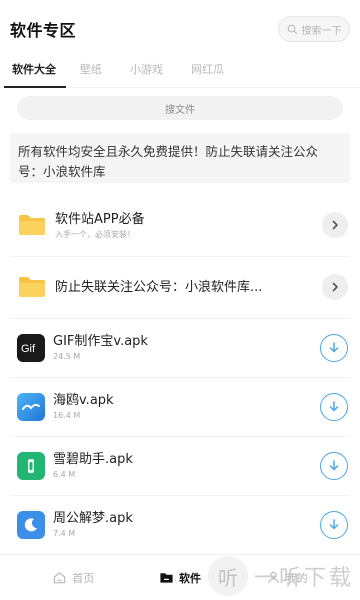  I want to click on sprite-app-icon, so click(31, 465).